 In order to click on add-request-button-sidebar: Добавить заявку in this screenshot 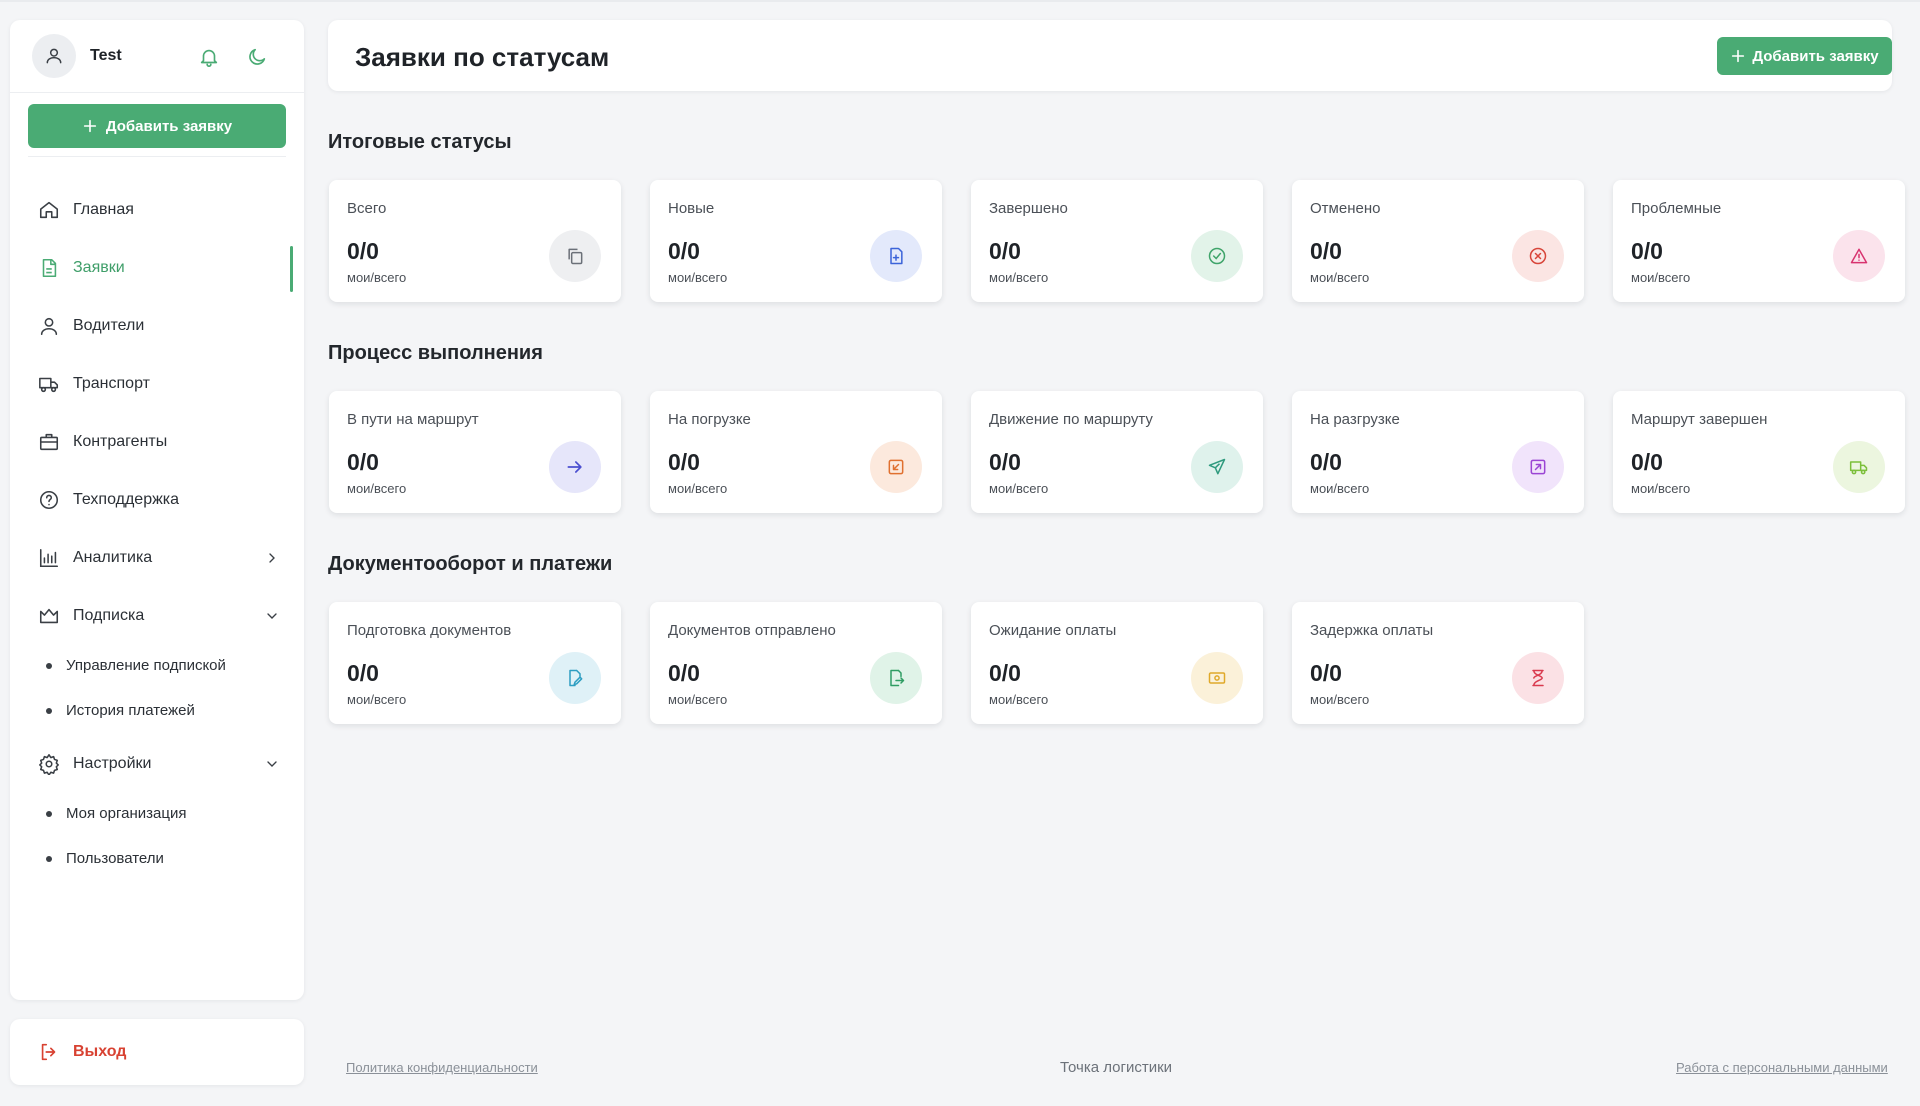, I will do `click(157, 126)`.